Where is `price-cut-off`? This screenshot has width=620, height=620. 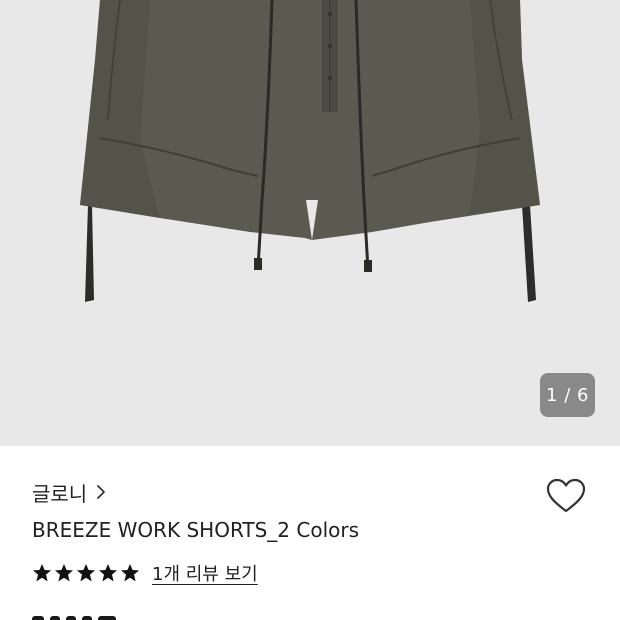 price-cut-off is located at coordinates (102, 616).